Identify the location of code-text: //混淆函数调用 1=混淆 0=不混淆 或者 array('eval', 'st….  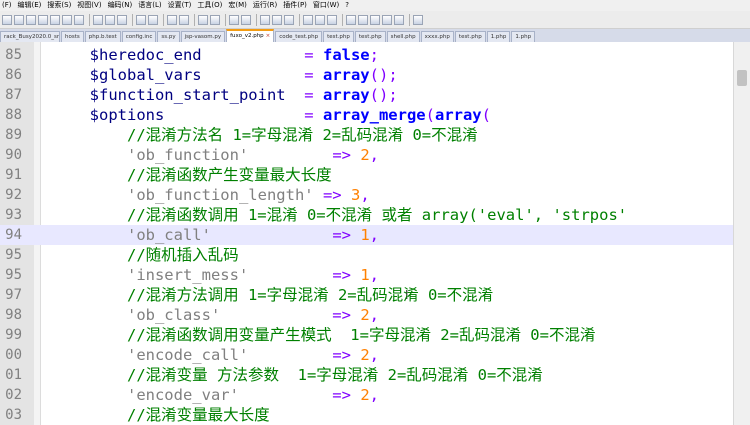
(321, 215).